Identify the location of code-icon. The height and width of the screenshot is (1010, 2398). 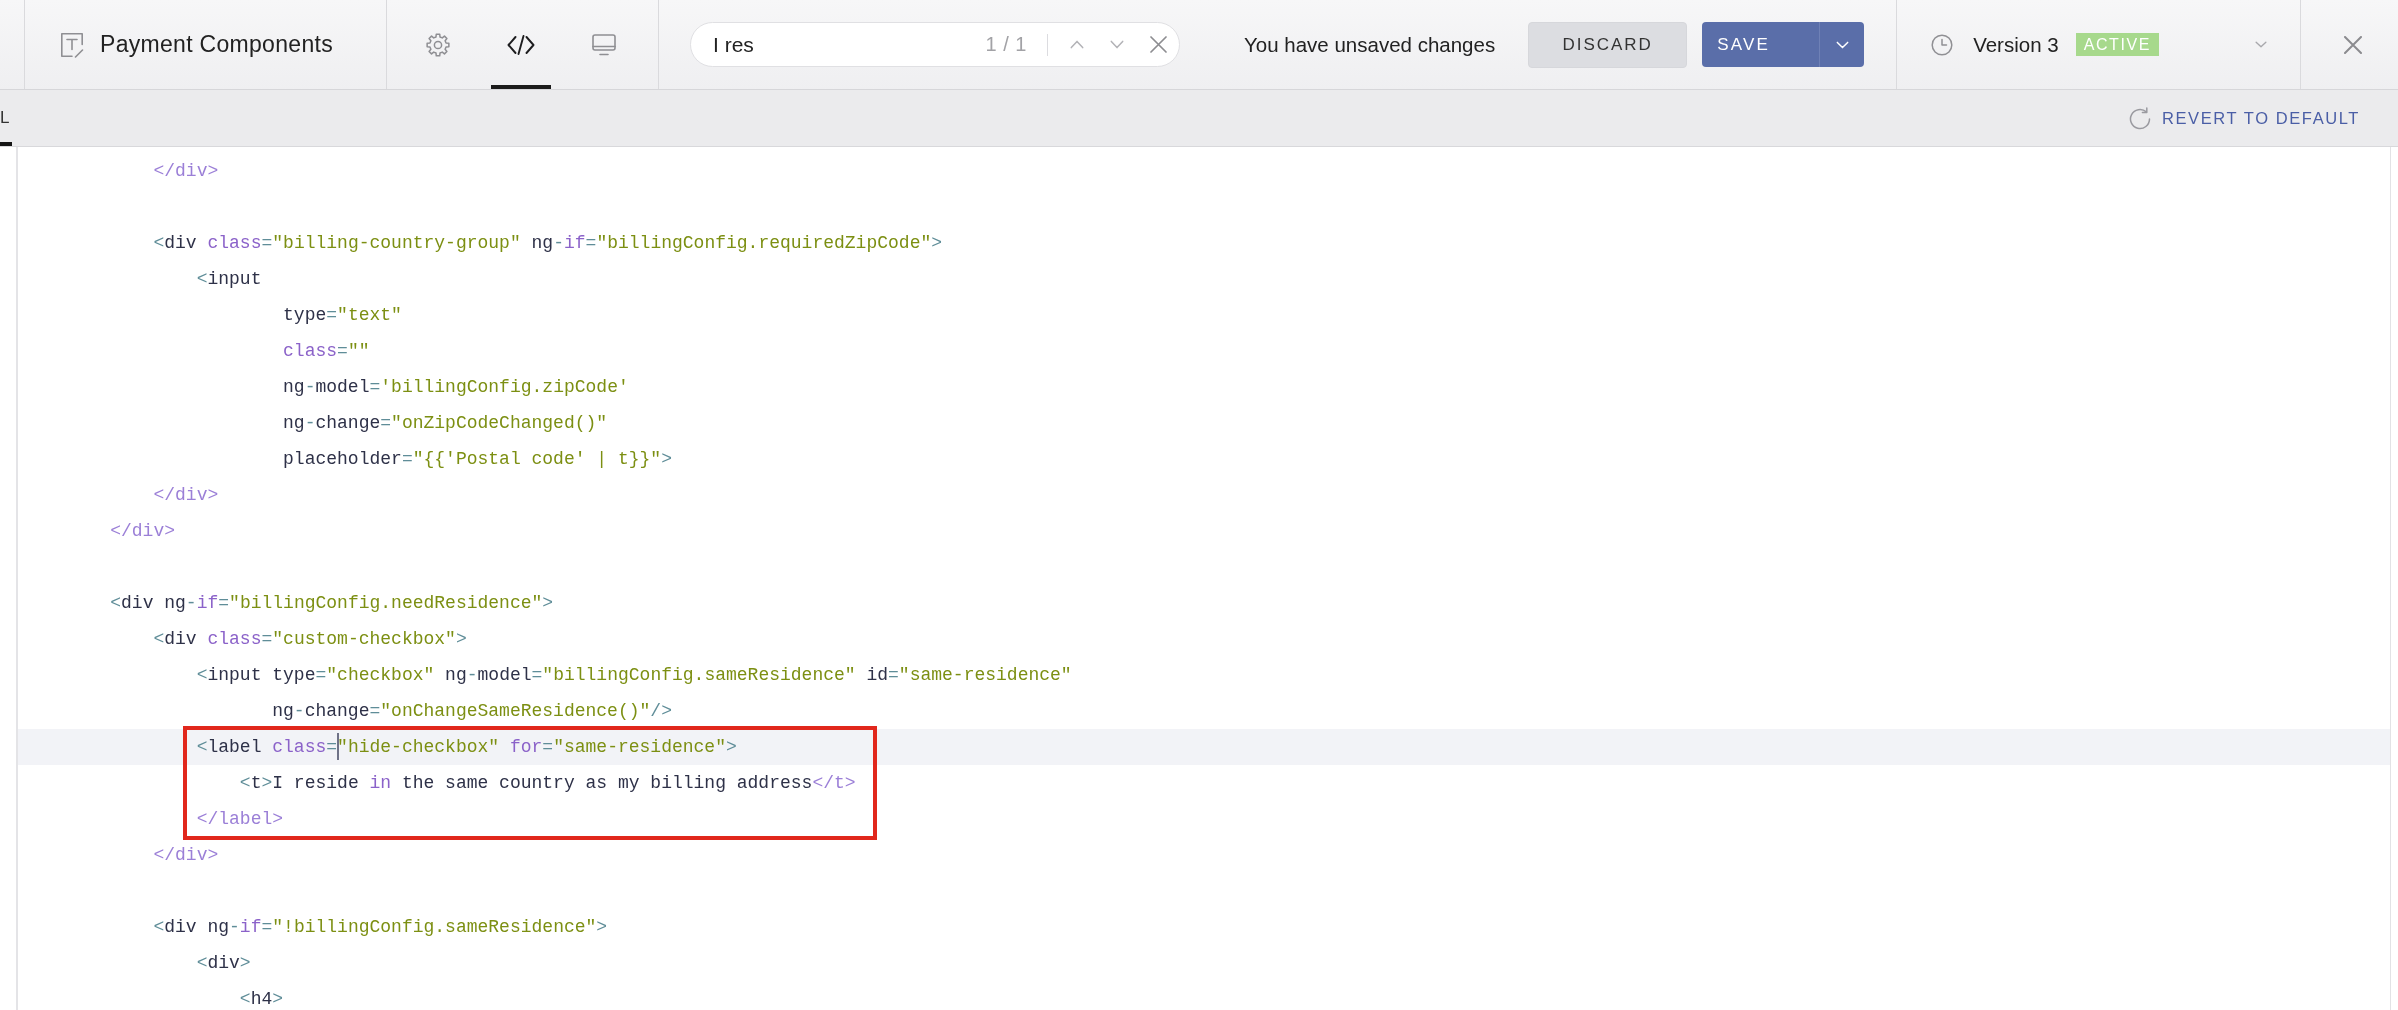
(521, 44).